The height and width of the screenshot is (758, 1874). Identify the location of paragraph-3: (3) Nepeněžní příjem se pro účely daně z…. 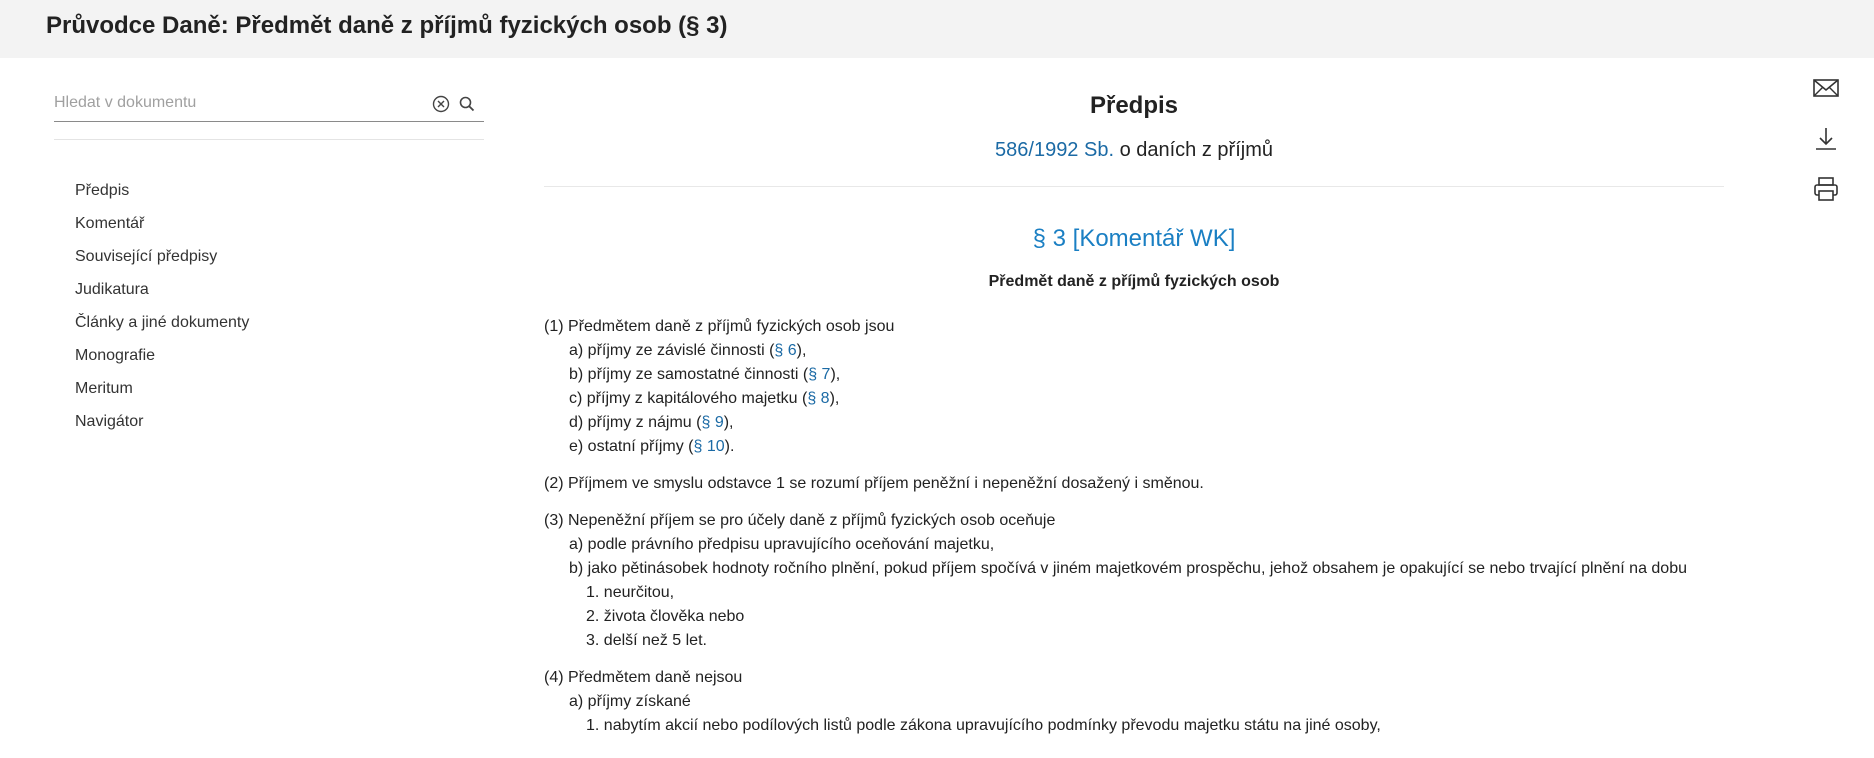
(1134, 581).